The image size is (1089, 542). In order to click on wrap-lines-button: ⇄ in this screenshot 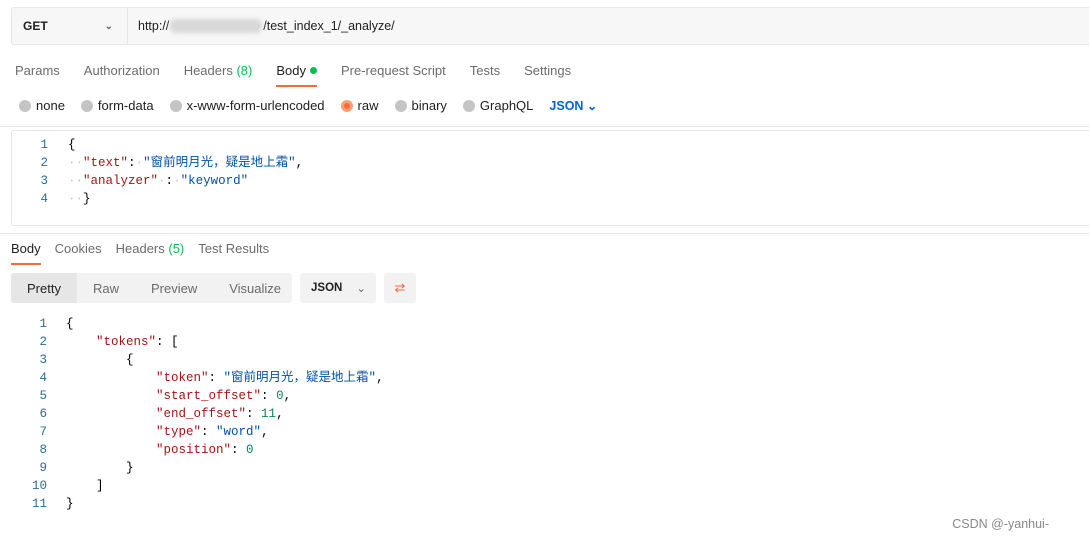, I will do `click(400, 288)`.